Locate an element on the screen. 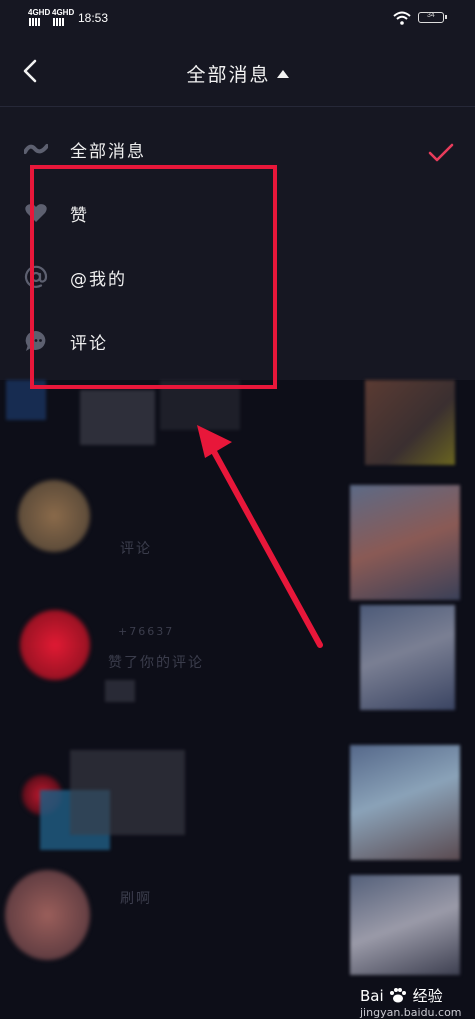 The height and width of the screenshot is (1019, 475). wifi-icon is located at coordinates (402, 18).